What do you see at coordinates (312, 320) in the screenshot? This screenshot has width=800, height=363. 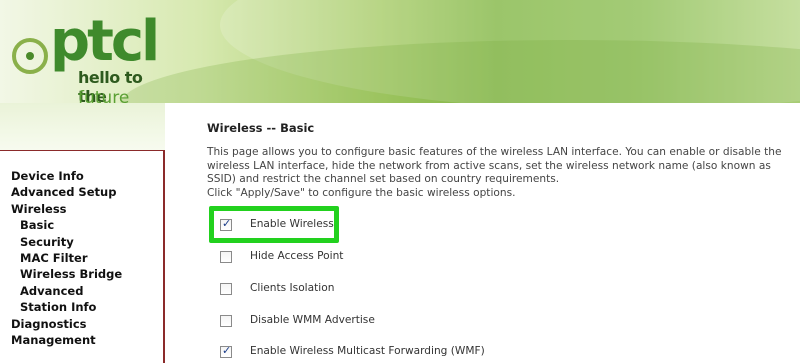 I see `disable-wmm-advertise-label: Disable WMM Advertise` at bounding box center [312, 320].